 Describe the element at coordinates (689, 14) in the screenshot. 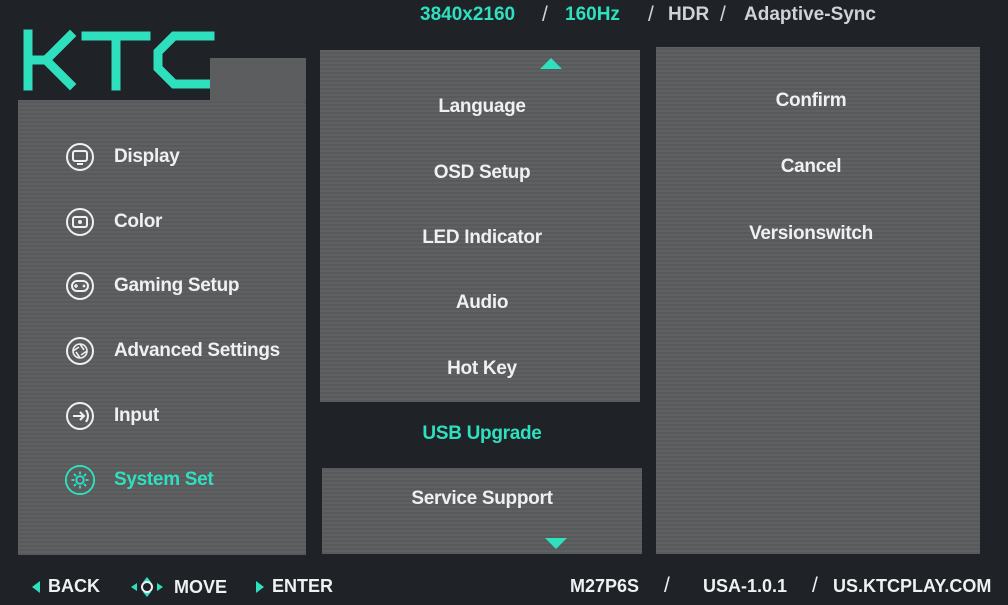

I see `hdr-text: HDR` at that location.